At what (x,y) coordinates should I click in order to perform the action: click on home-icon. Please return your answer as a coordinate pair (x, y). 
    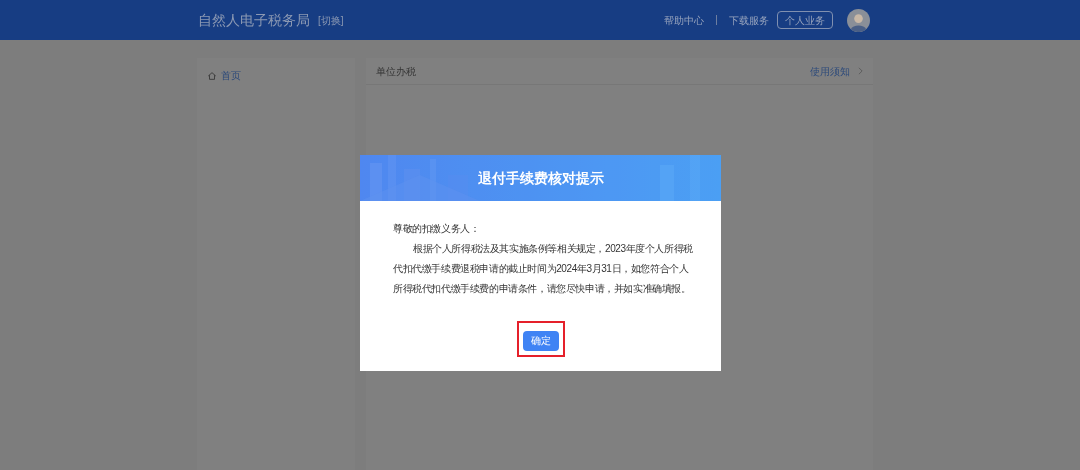
    Looking at the image, I should click on (212, 75).